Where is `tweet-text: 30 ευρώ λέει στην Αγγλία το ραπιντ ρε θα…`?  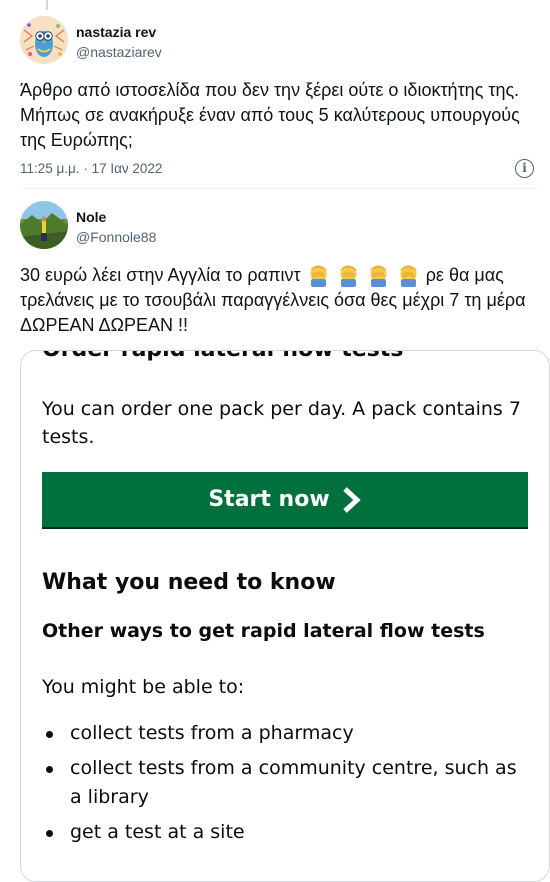 tweet-text: 30 ευρώ λέει στην Αγγλία το ραπιντ ρε θα… is located at coordinates (280, 300).